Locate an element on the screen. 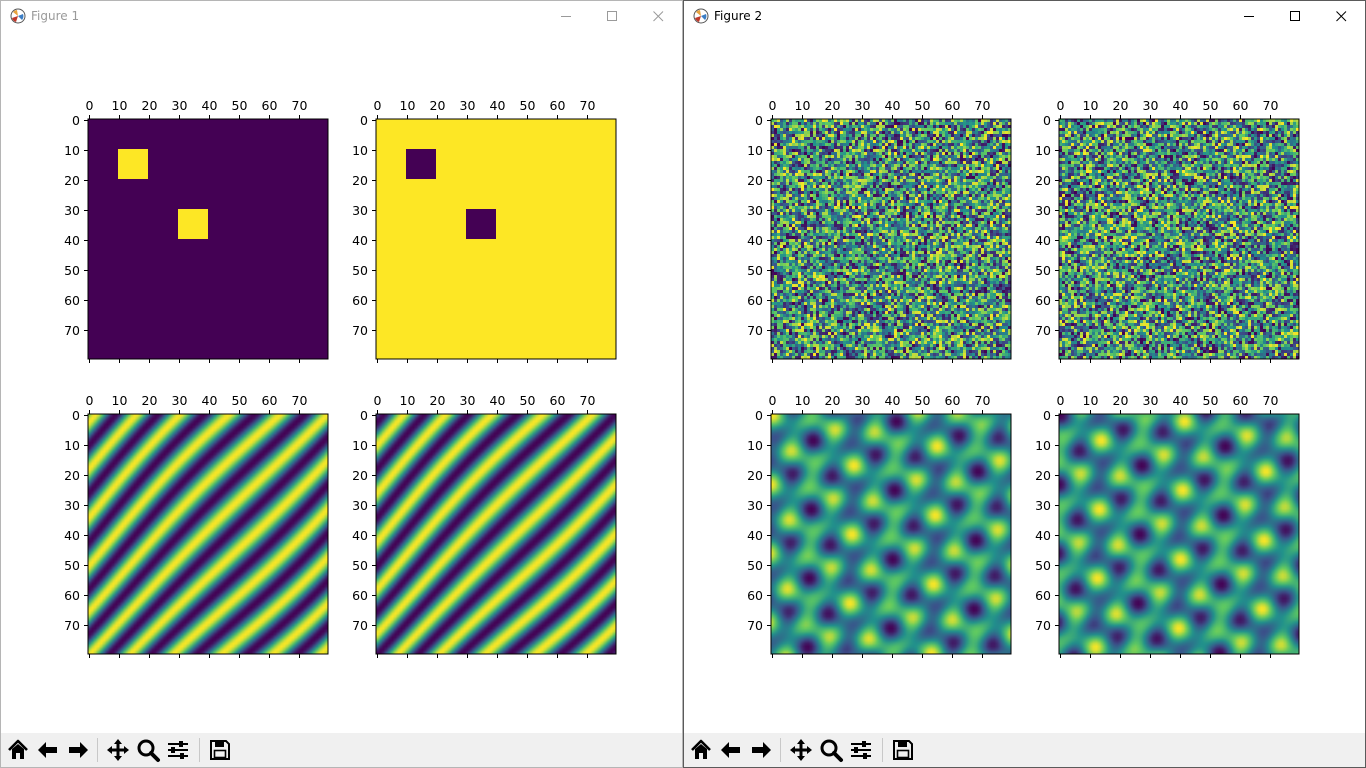 This screenshot has width=1366, height=768. zoom-icon is located at coordinates (148, 750).